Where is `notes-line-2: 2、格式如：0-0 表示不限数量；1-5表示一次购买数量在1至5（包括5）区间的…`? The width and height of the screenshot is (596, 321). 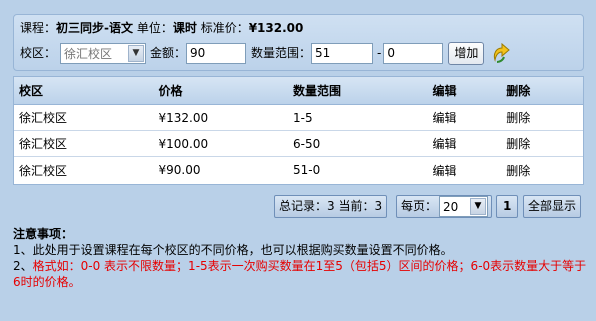 notes-line-2: 2、格式如：0-0 表示不限数量；1-5表示一次购买数量在1至5（包括5）区间的… is located at coordinates (302, 274).